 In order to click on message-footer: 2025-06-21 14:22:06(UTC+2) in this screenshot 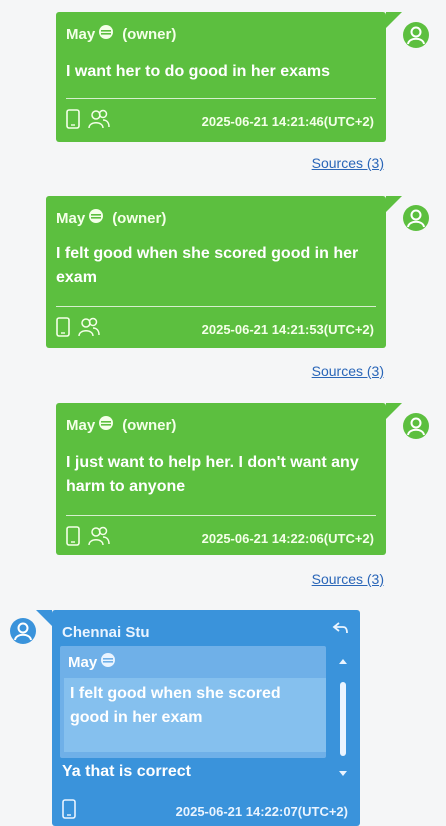, I will do `click(220, 538)`.